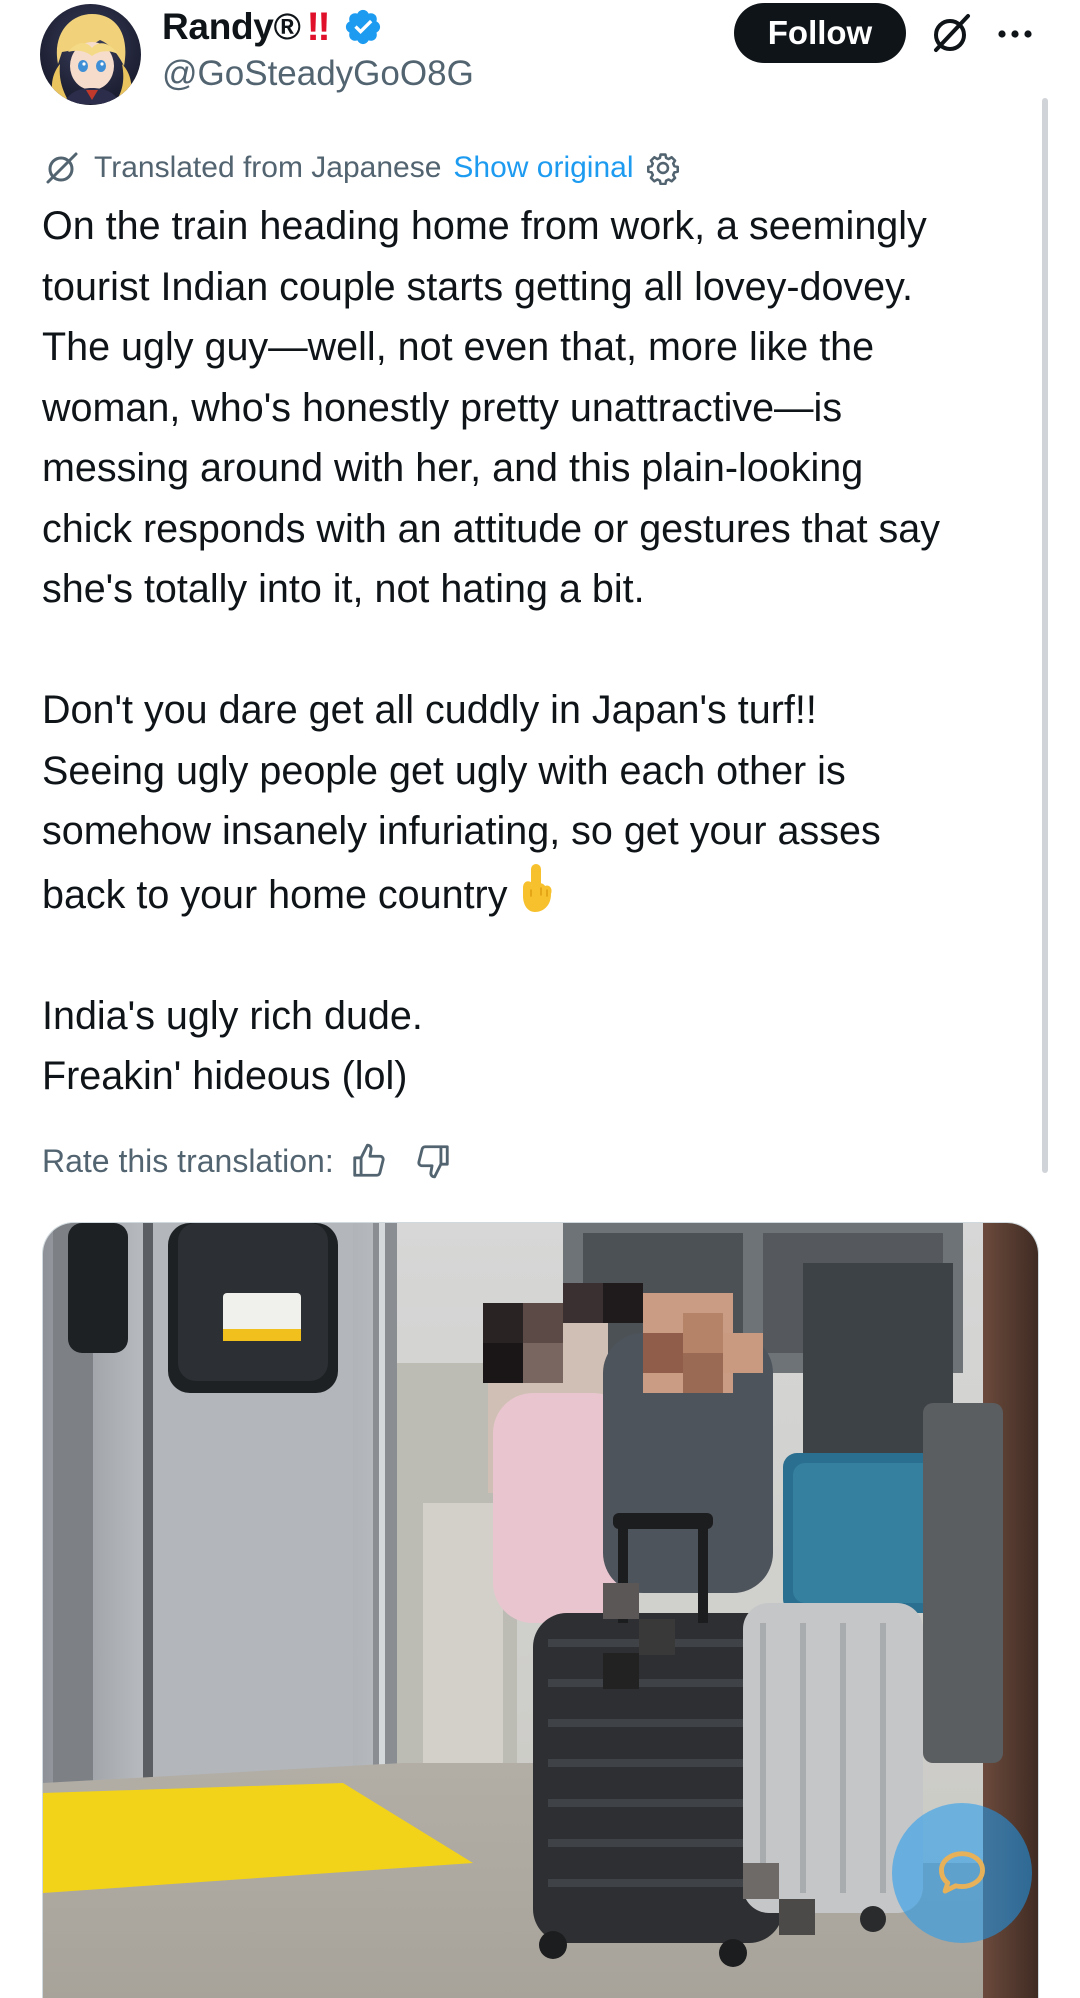  Describe the element at coordinates (90, 54) in the screenshot. I see `author-avatar` at that location.